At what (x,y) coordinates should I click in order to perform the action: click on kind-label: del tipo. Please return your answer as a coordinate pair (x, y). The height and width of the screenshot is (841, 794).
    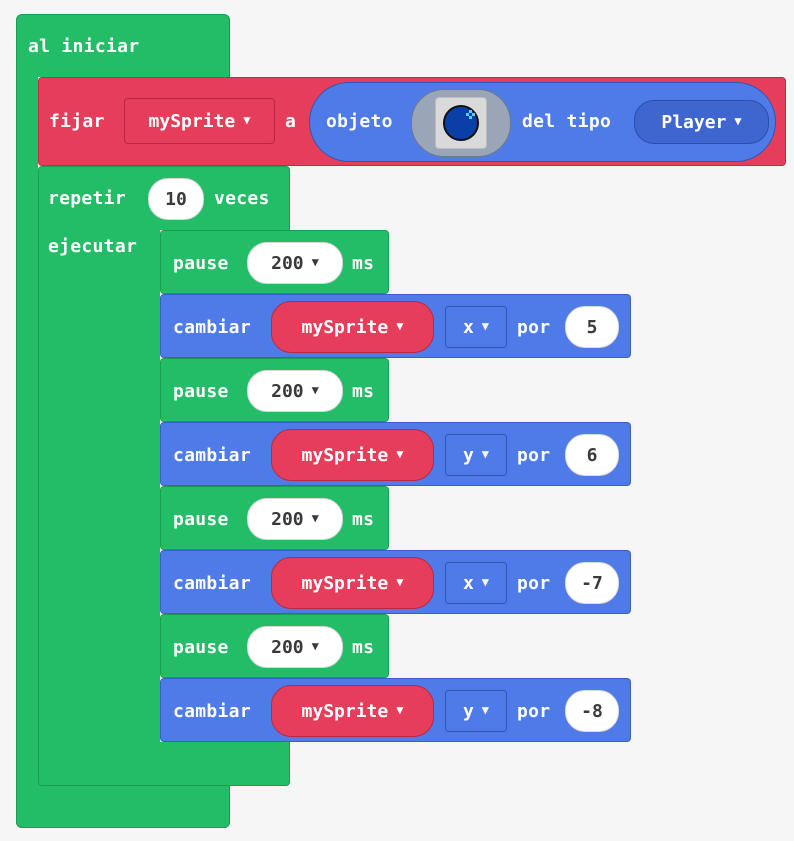
    Looking at the image, I should click on (567, 121).